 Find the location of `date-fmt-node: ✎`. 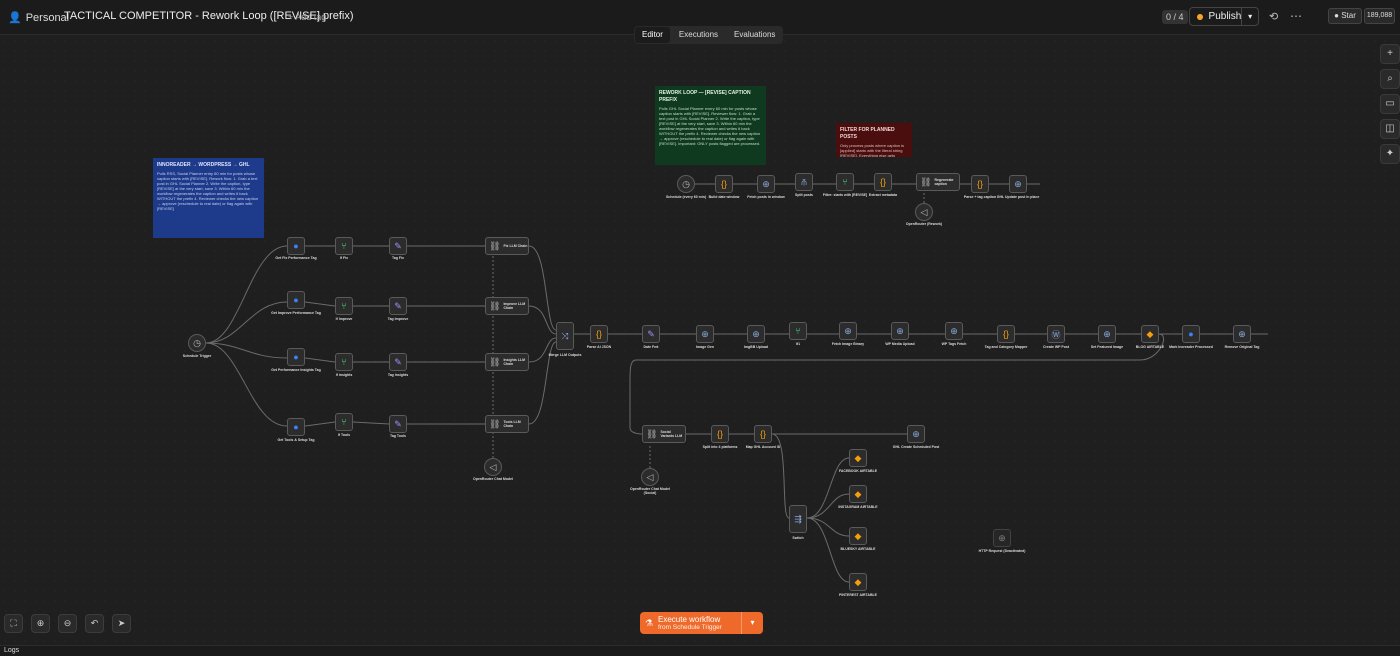

date-fmt-node: ✎ is located at coordinates (651, 334).